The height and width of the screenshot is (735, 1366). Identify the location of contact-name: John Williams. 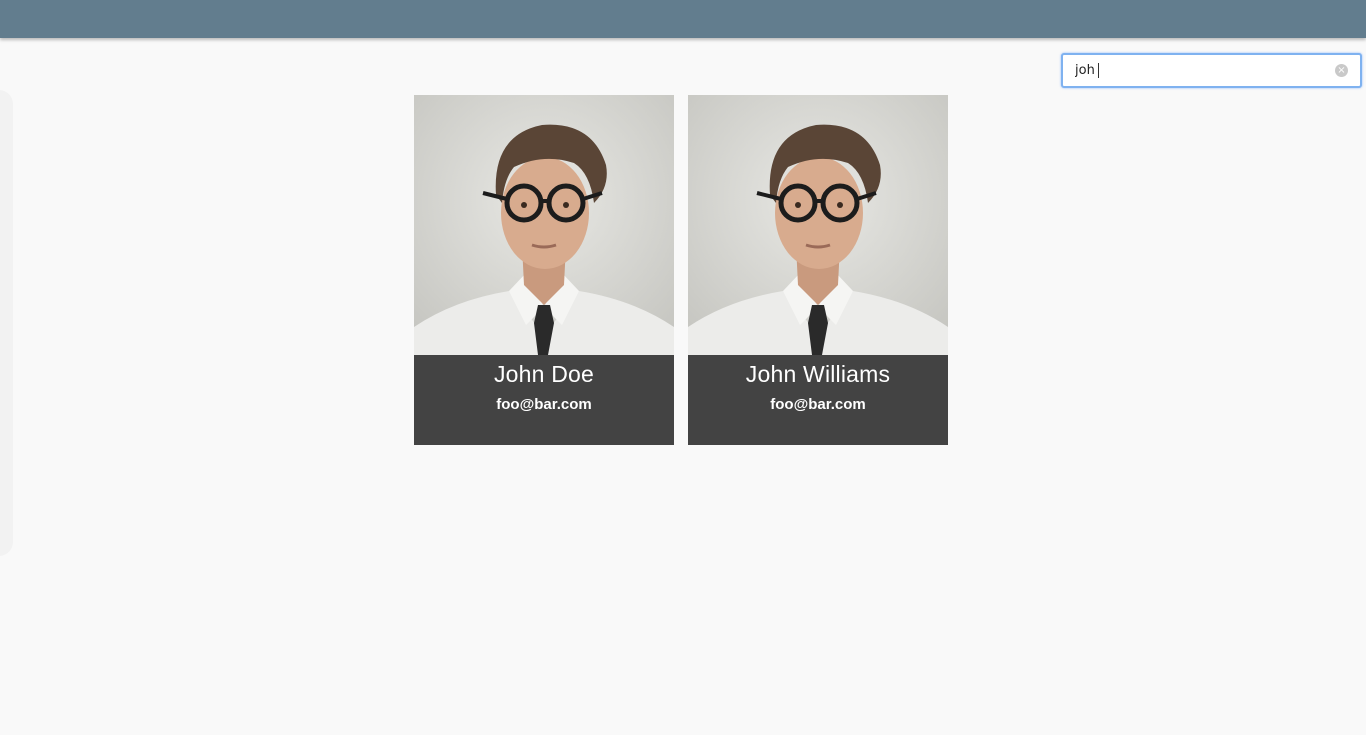
(818, 374).